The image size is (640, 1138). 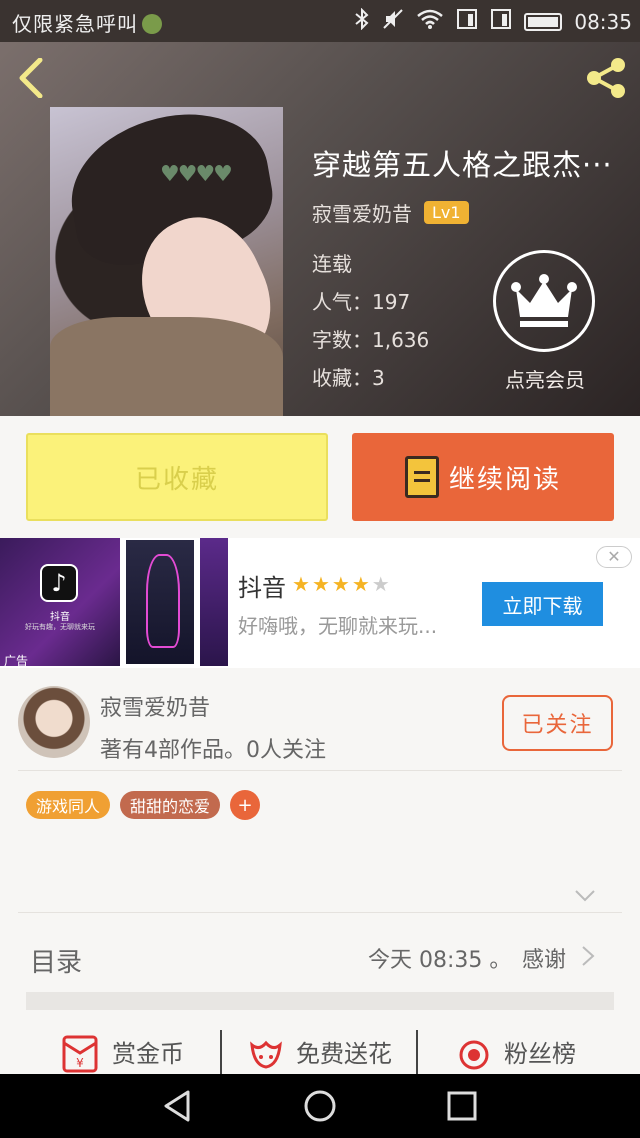 What do you see at coordinates (163, 601) in the screenshot?
I see `neon-figure` at bounding box center [163, 601].